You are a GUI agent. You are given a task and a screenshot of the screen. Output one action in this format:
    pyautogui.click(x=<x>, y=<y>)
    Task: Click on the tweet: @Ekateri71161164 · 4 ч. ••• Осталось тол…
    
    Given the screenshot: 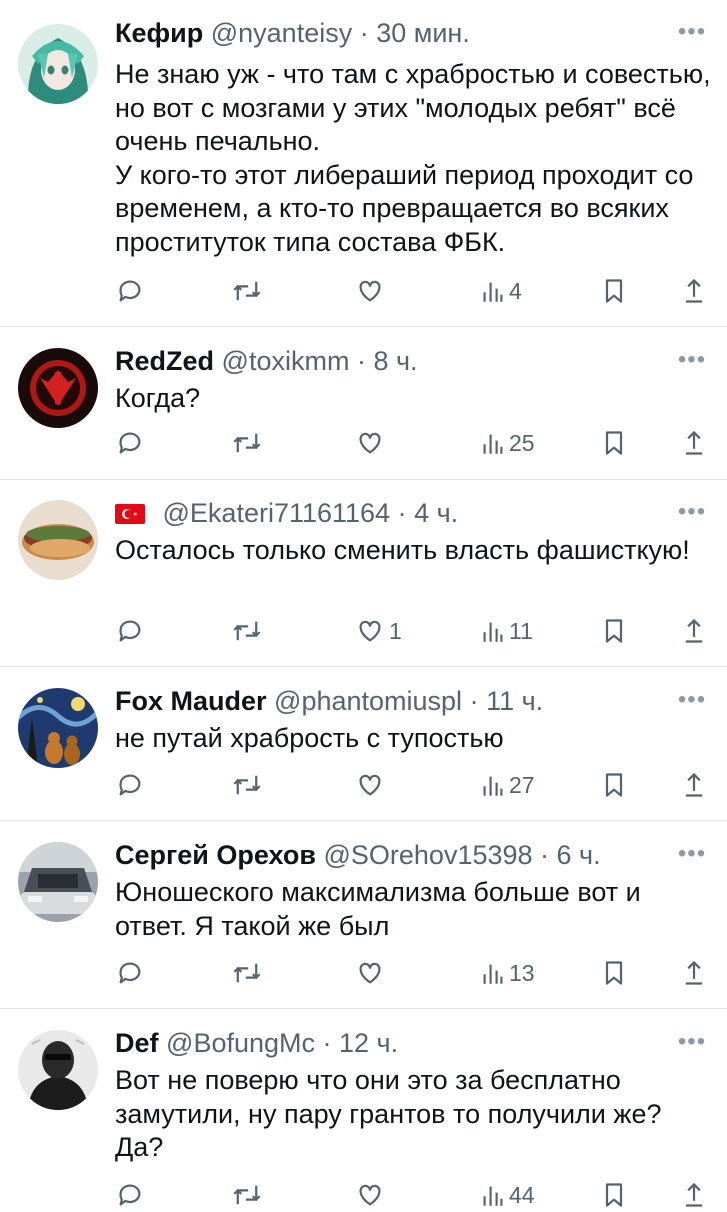 What is the action you would take?
    pyautogui.click(x=363, y=581)
    